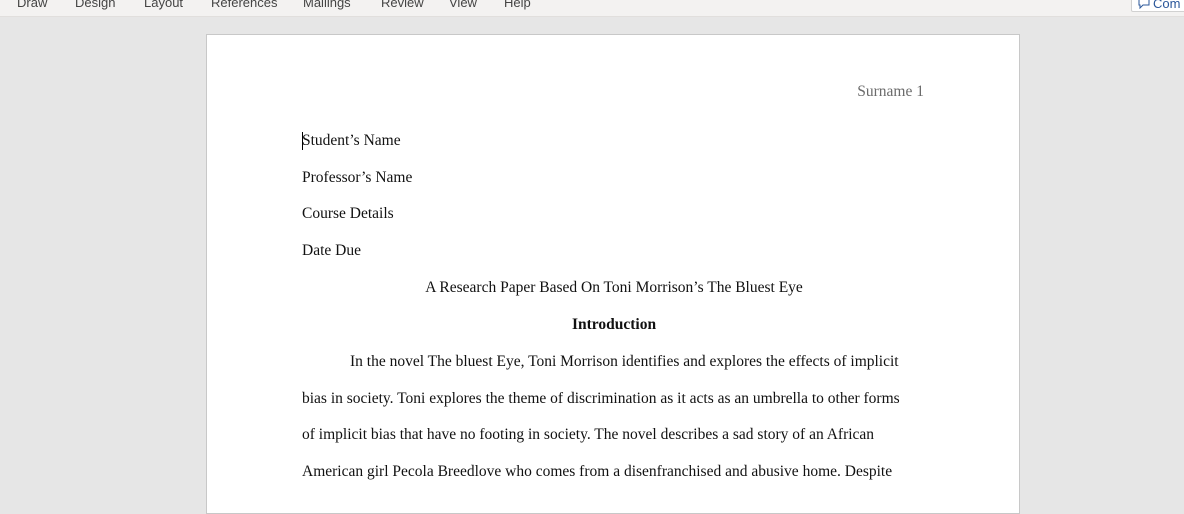 This screenshot has width=1184, height=514. What do you see at coordinates (163, 5) in the screenshot?
I see `tab-layout: Layout` at bounding box center [163, 5].